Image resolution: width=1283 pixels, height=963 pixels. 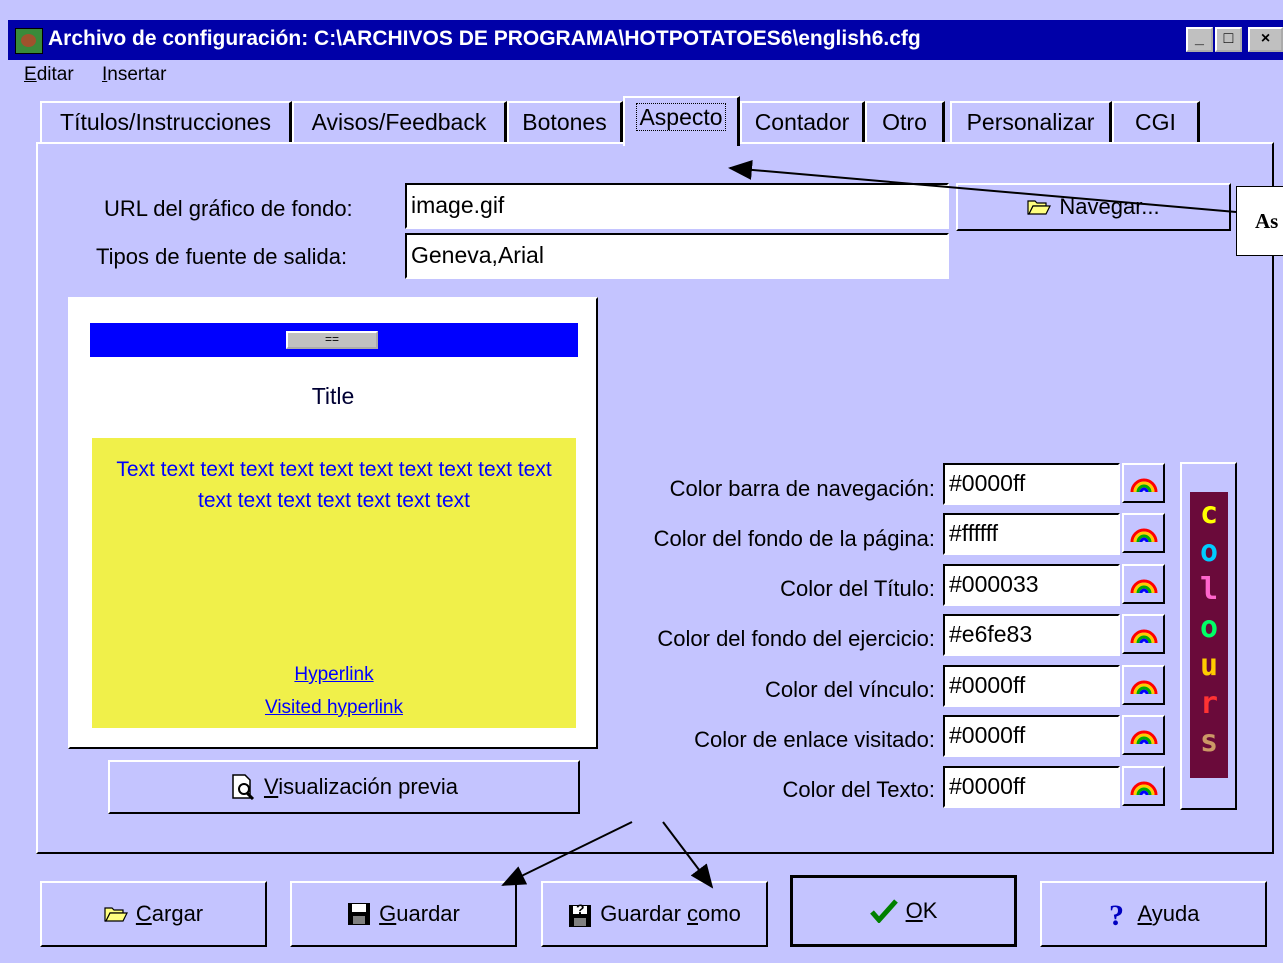 I want to click on tab-aspecto-label: Aspecto, so click(x=681, y=117).